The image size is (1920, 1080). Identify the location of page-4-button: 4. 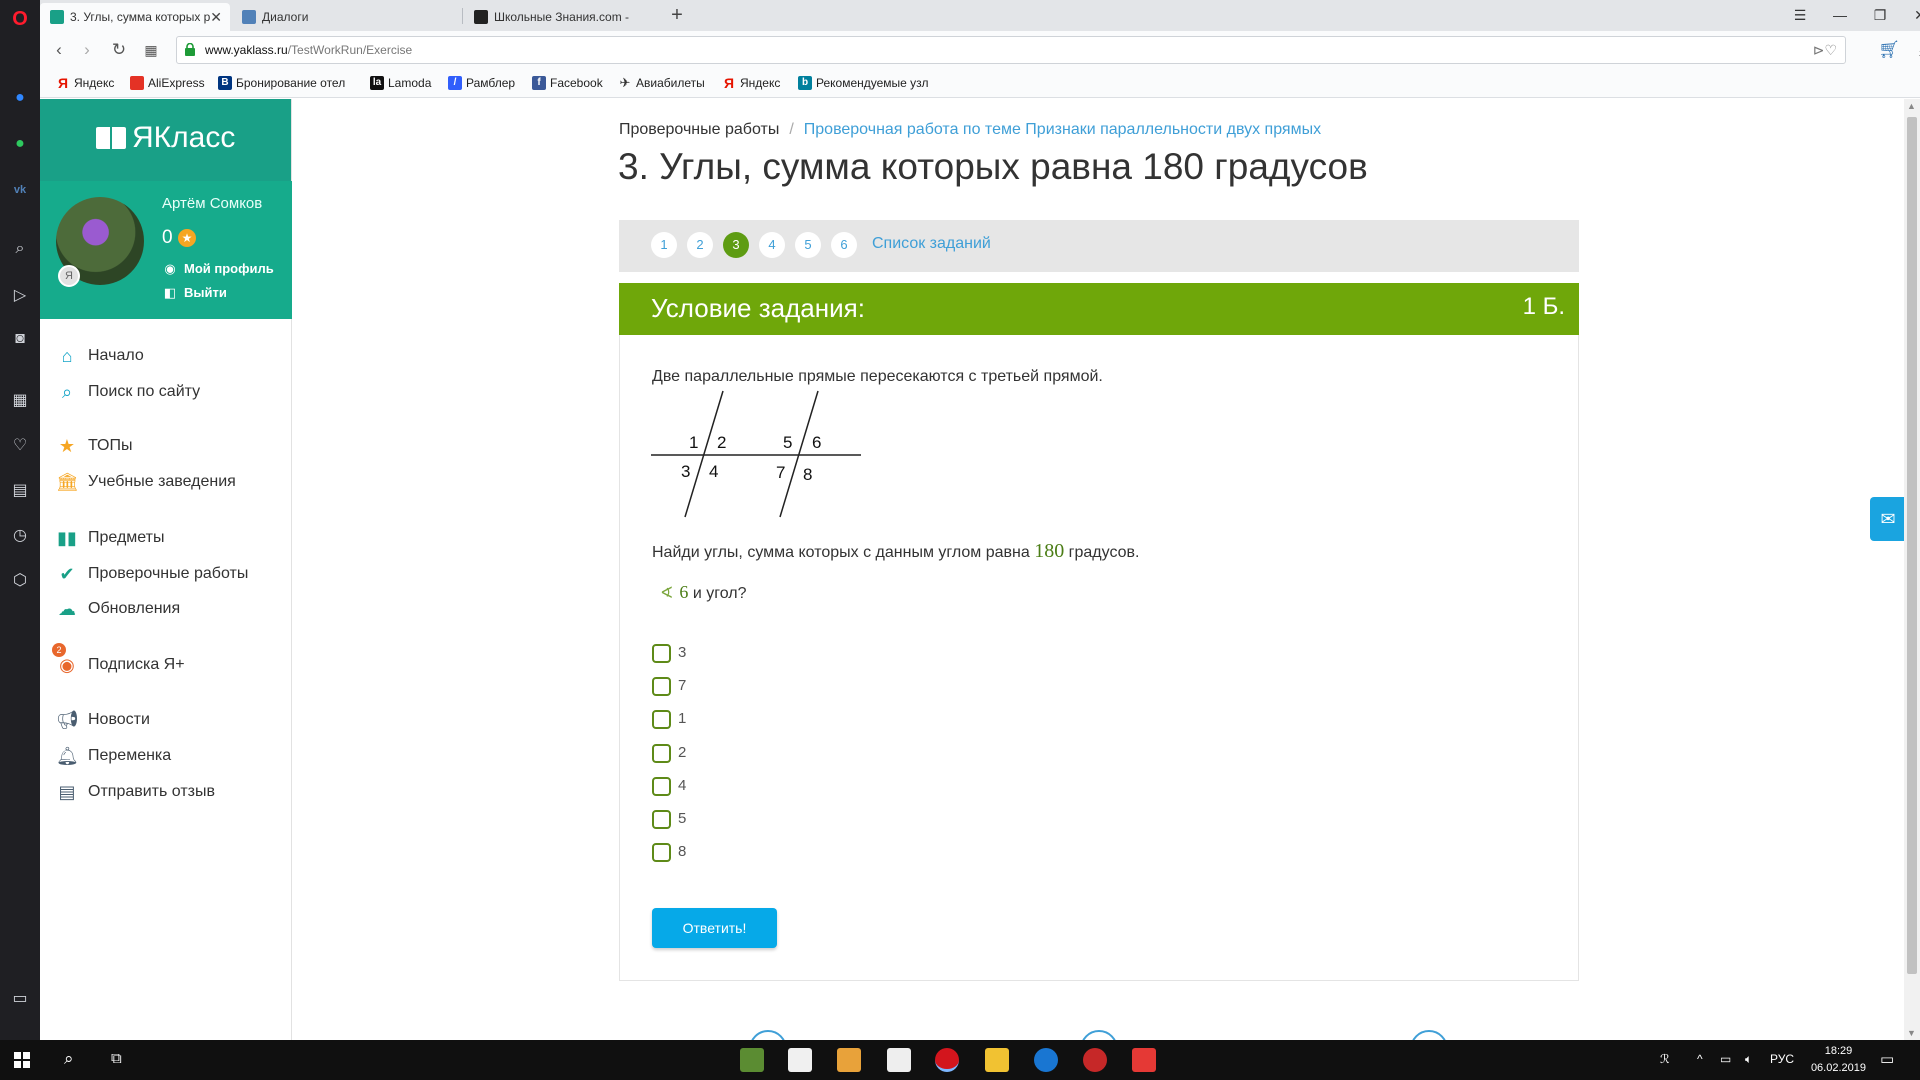
(772, 245).